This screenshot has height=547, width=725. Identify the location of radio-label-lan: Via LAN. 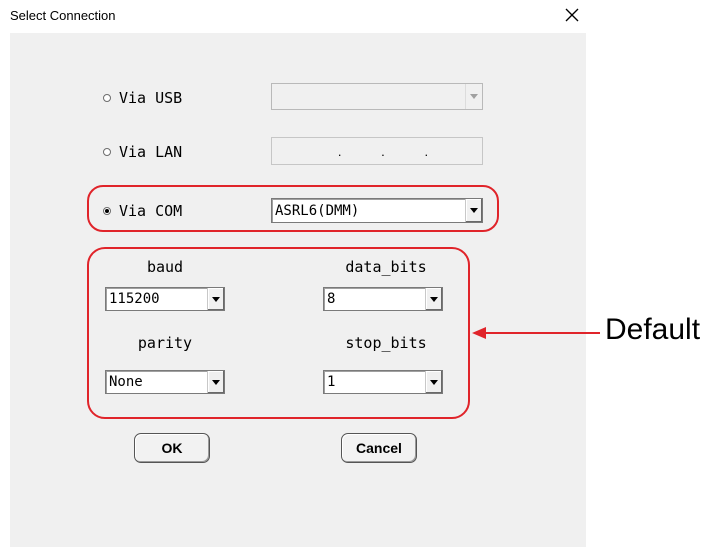
(151, 152).